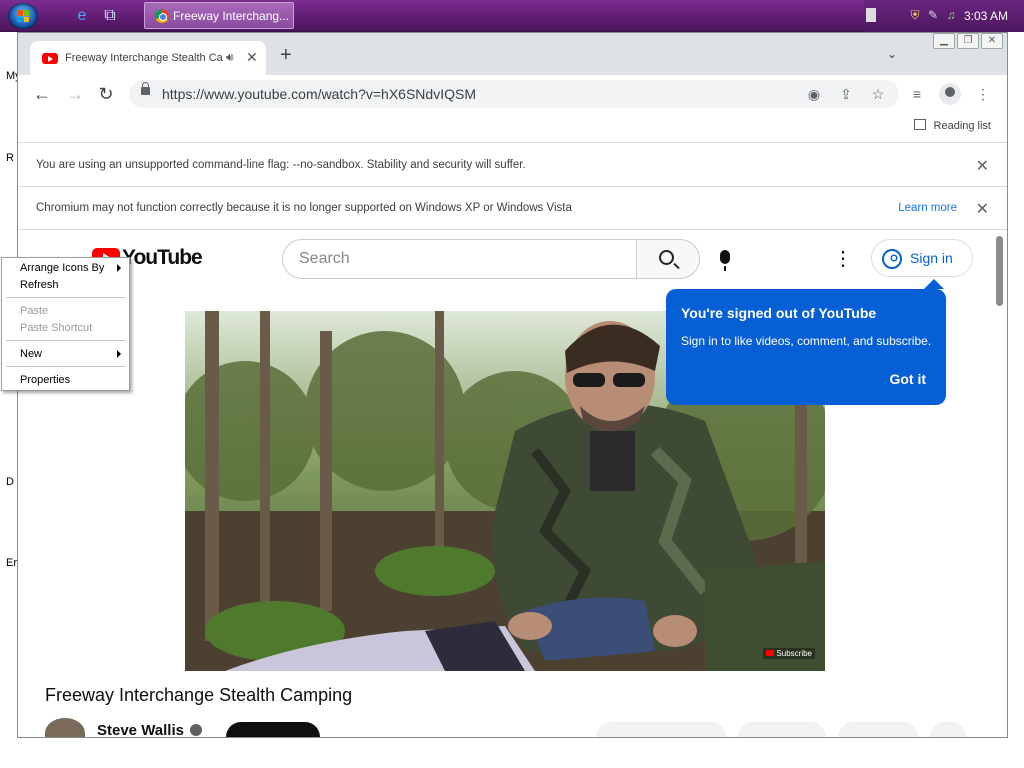 This screenshot has width=1024, height=768. Describe the element at coordinates (950, 94) in the screenshot. I see `profile-avatar-icon` at that location.